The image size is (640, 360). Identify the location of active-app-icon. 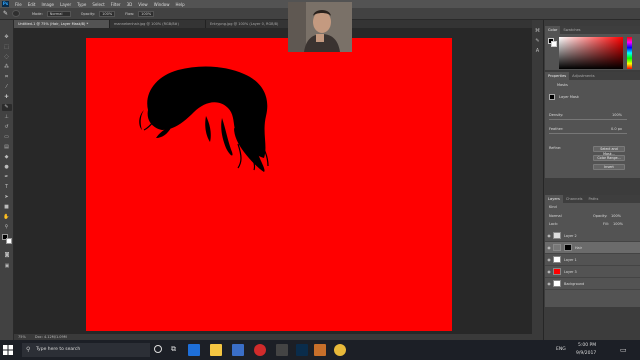
(320, 350).